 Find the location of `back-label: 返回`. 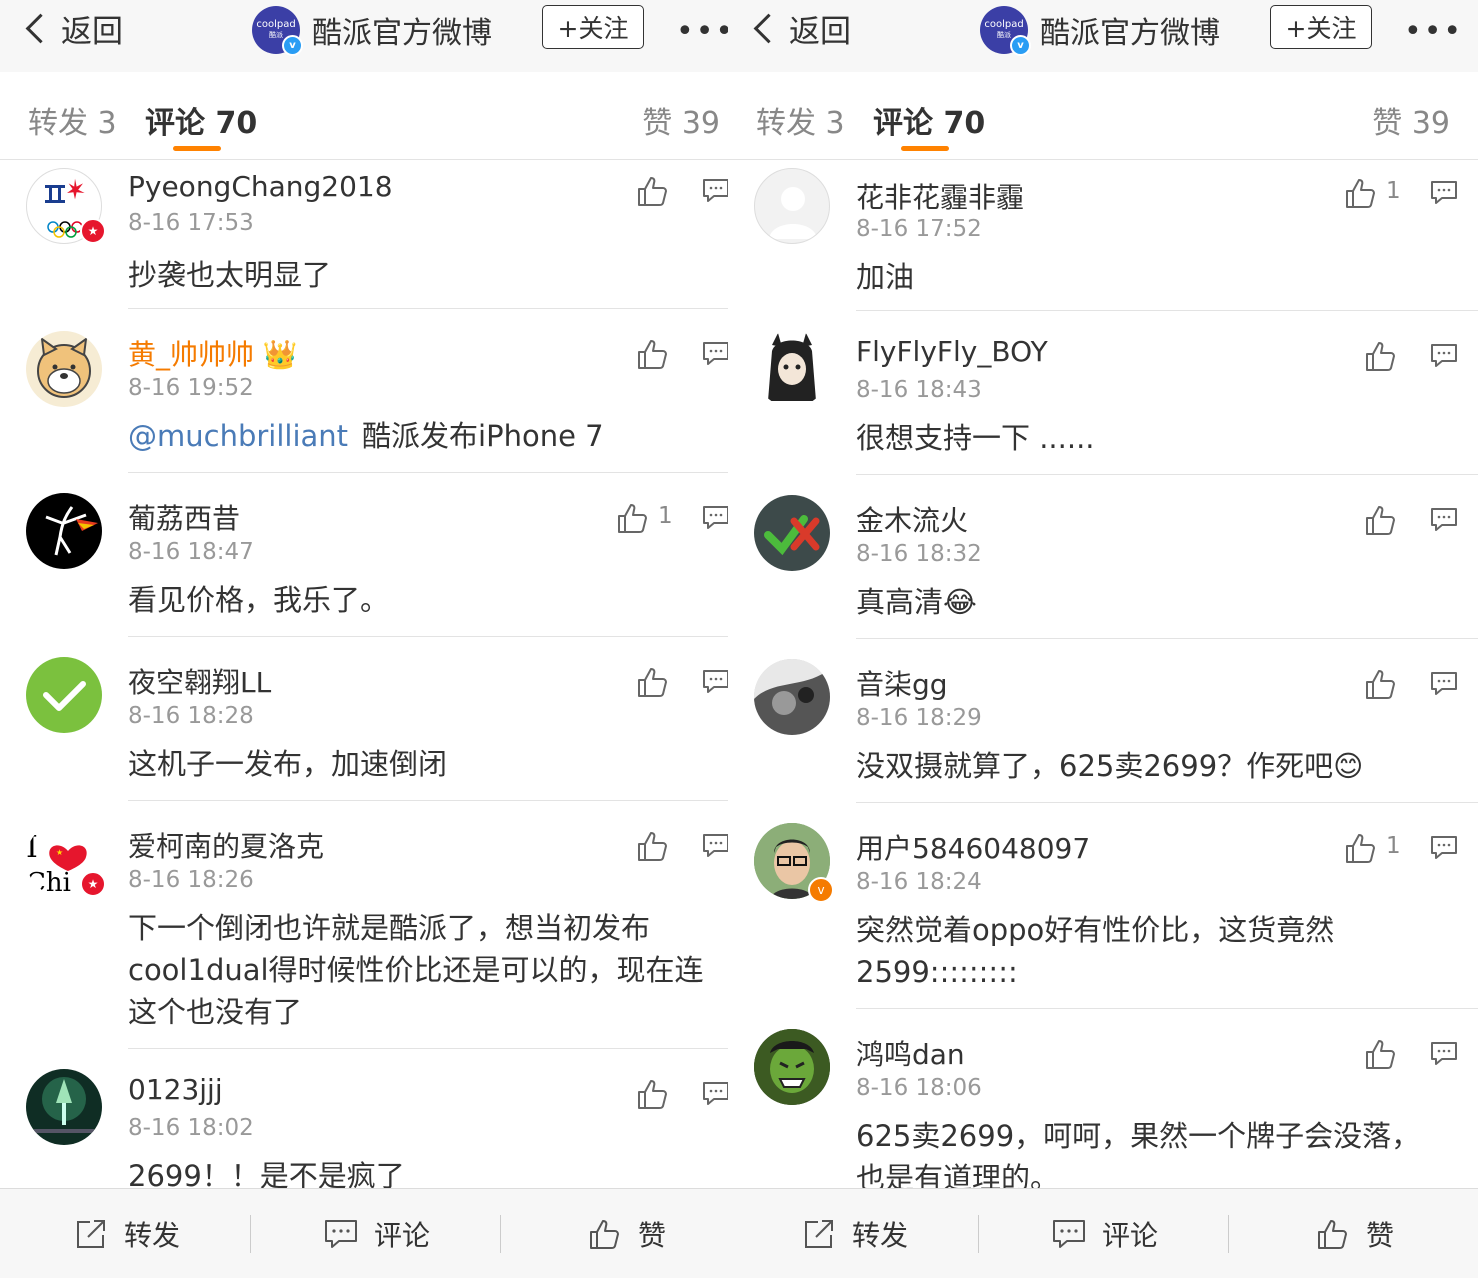

back-label: 返回 is located at coordinates (92, 31).